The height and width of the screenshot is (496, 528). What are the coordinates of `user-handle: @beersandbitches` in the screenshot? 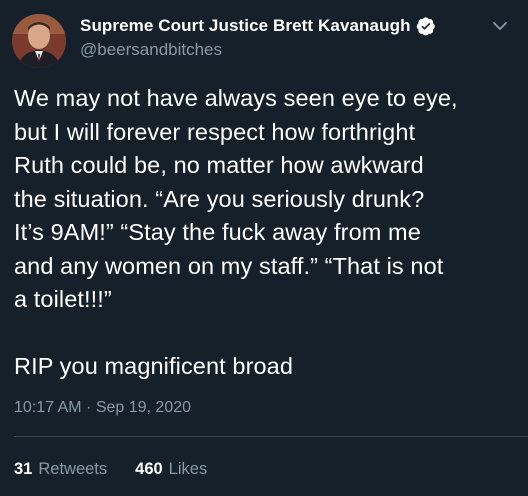 It's located at (151, 50).